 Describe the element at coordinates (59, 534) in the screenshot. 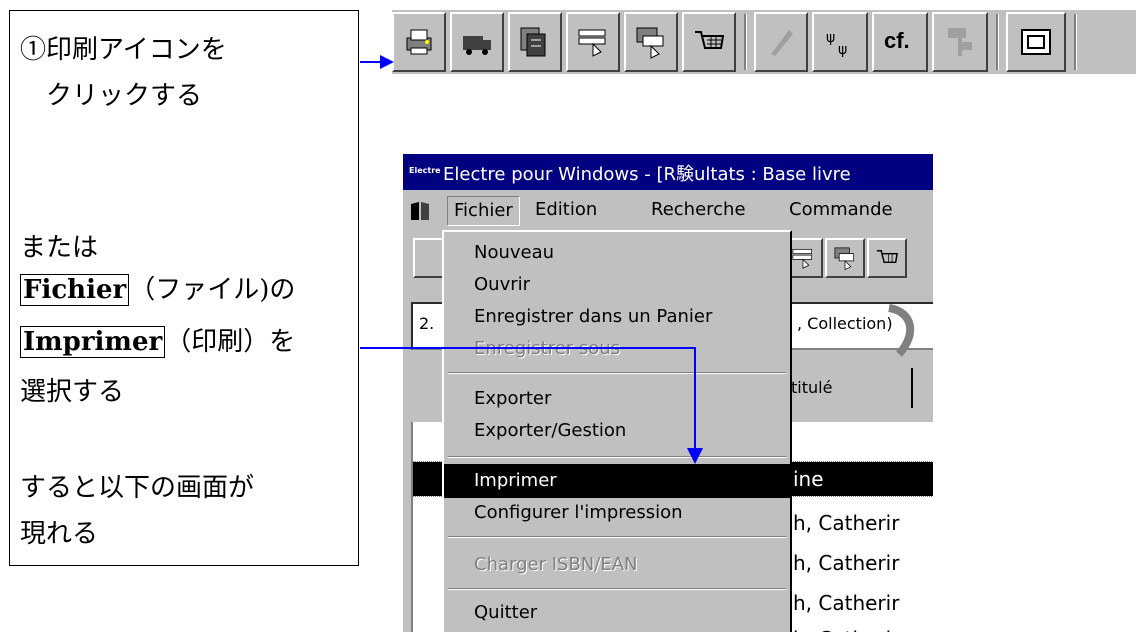

I see `result-line2: 現れる` at that location.